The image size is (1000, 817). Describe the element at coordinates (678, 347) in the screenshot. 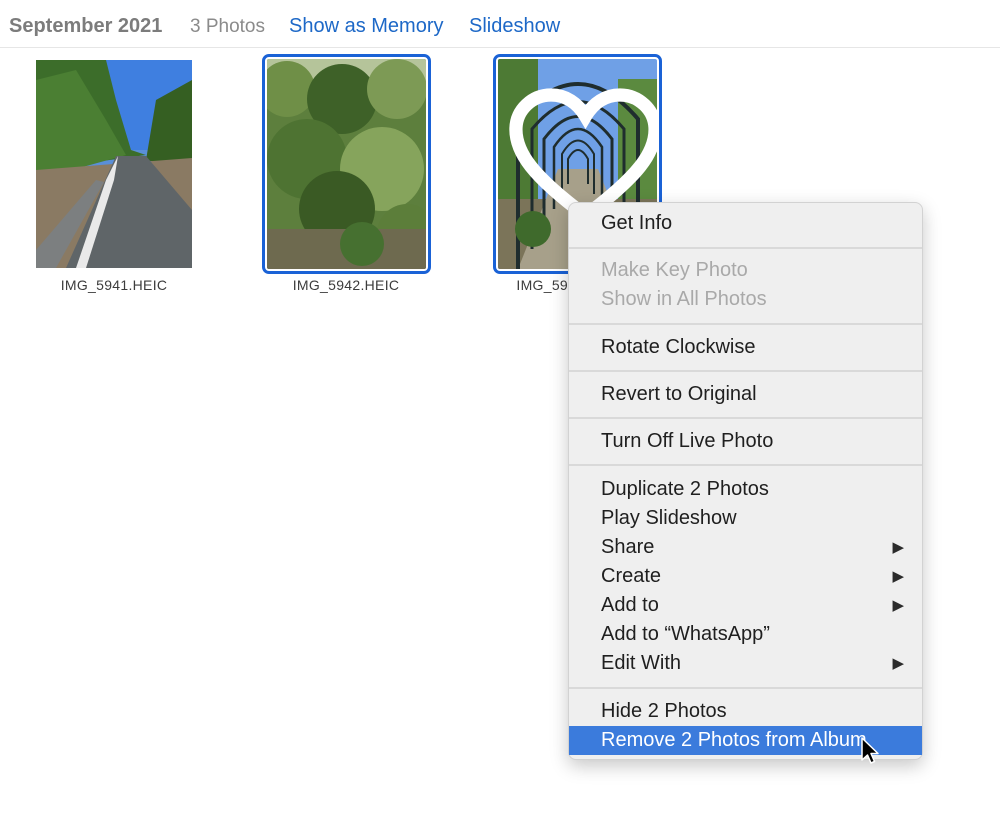

I see `menu-item-label: Rotate Clockwise` at that location.